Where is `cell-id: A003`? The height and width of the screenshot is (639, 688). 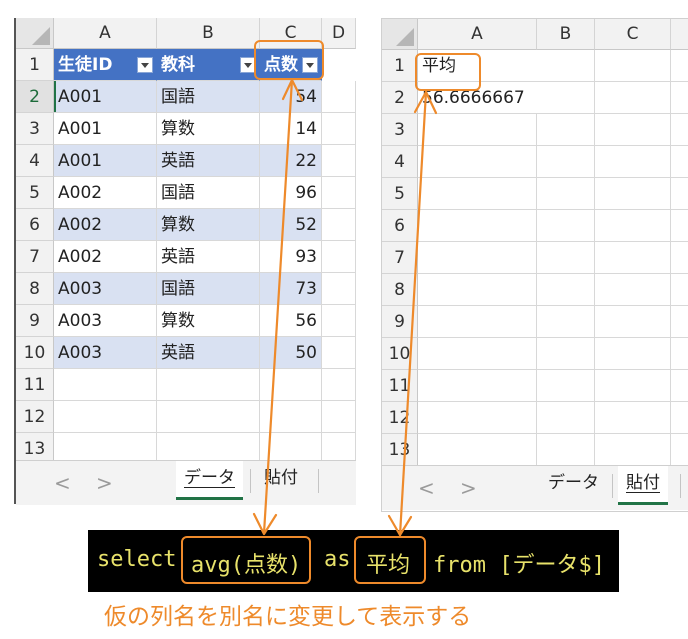
cell-id: A003 is located at coordinates (105, 289).